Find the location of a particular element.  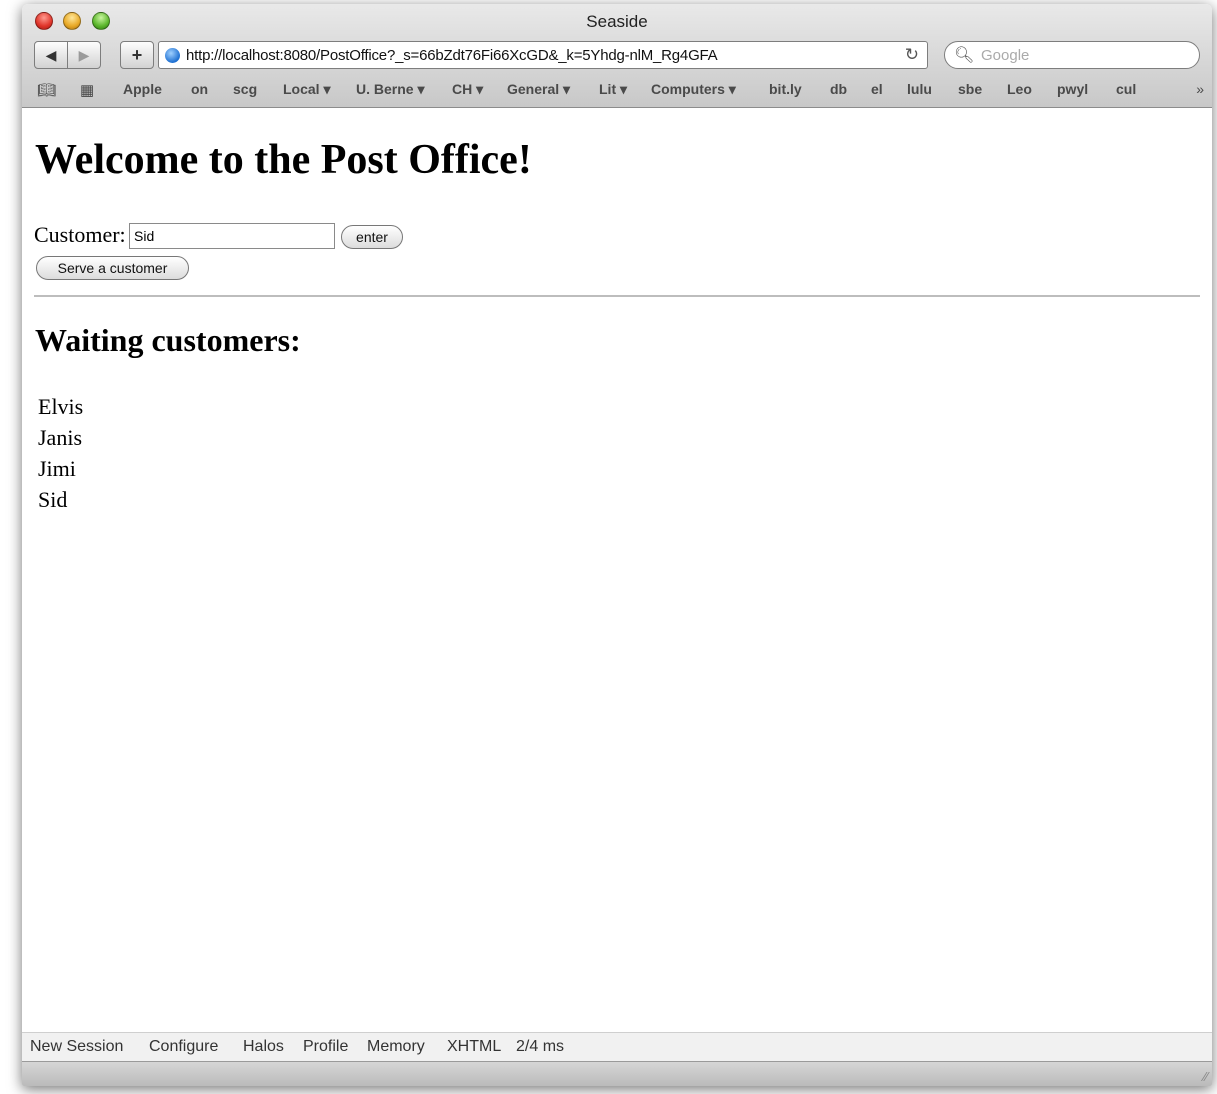

enter-button: enter is located at coordinates (372, 237).